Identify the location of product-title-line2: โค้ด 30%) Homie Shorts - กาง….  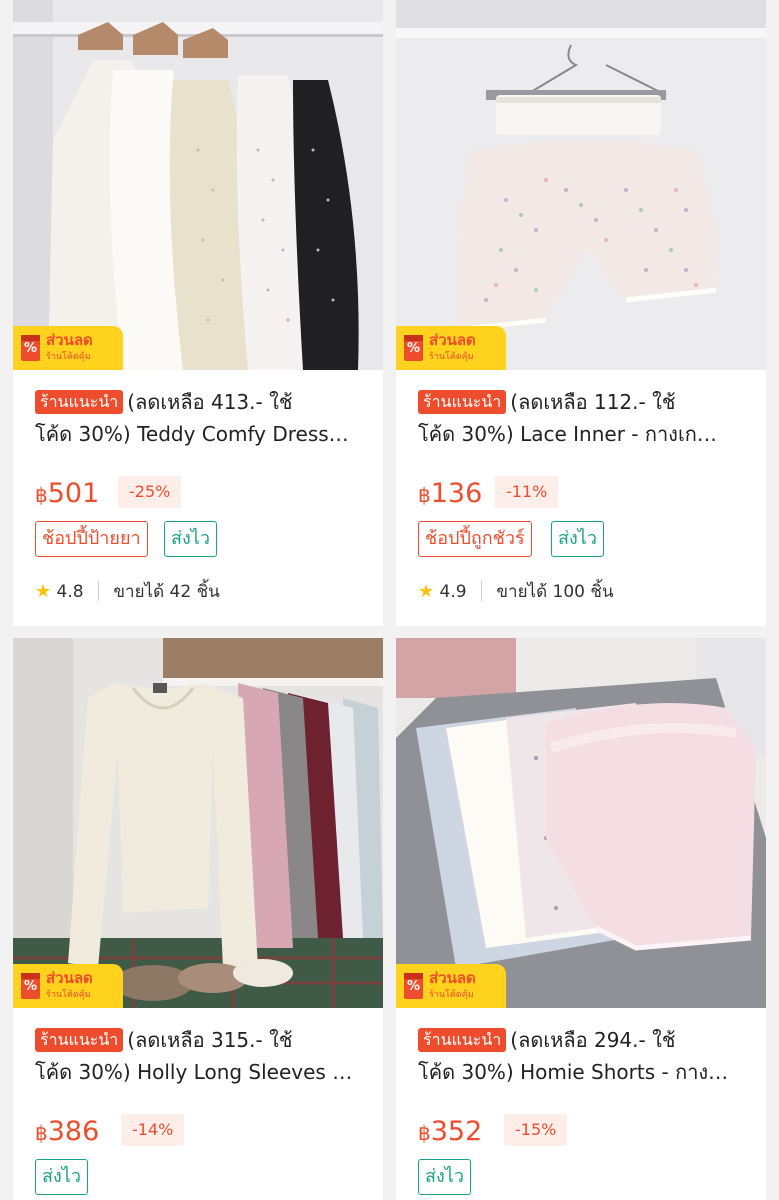
(573, 1072).